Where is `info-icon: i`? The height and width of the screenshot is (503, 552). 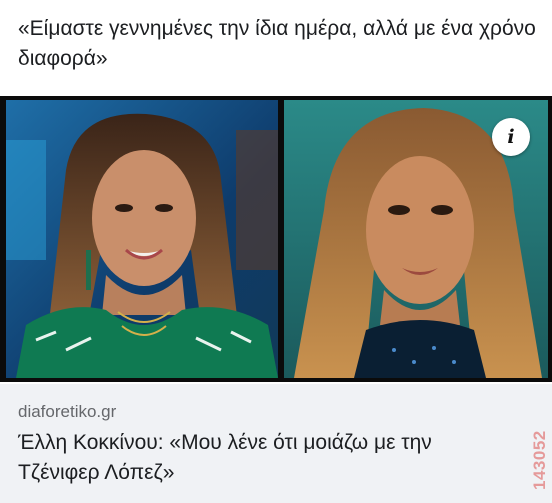 info-icon: i is located at coordinates (511, 137).